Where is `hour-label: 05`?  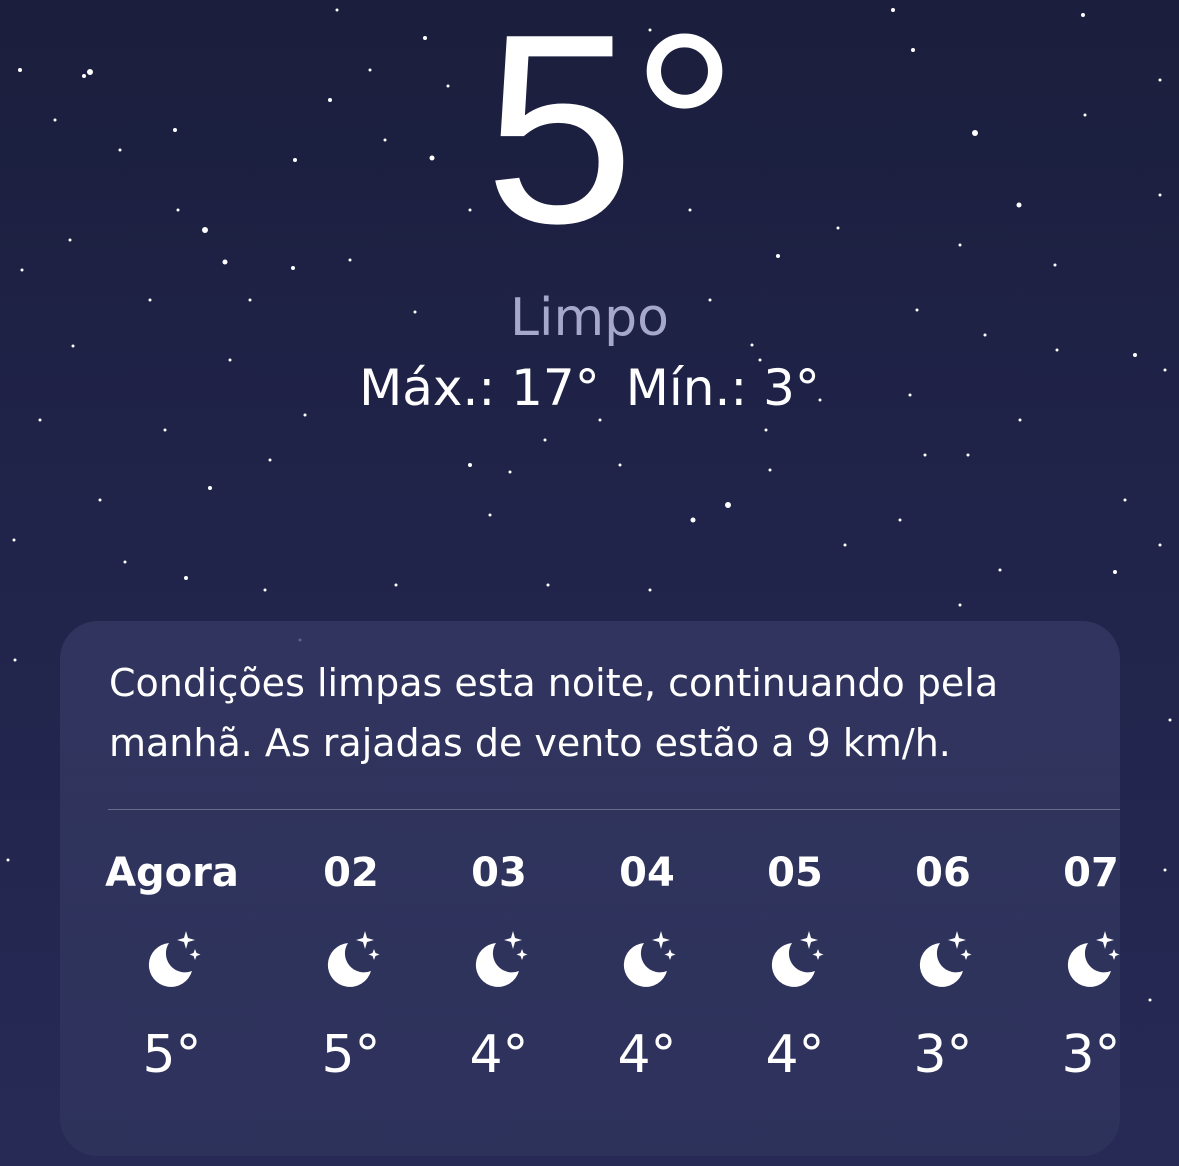
hour-label: 05 is located at coordinates (795, 873).